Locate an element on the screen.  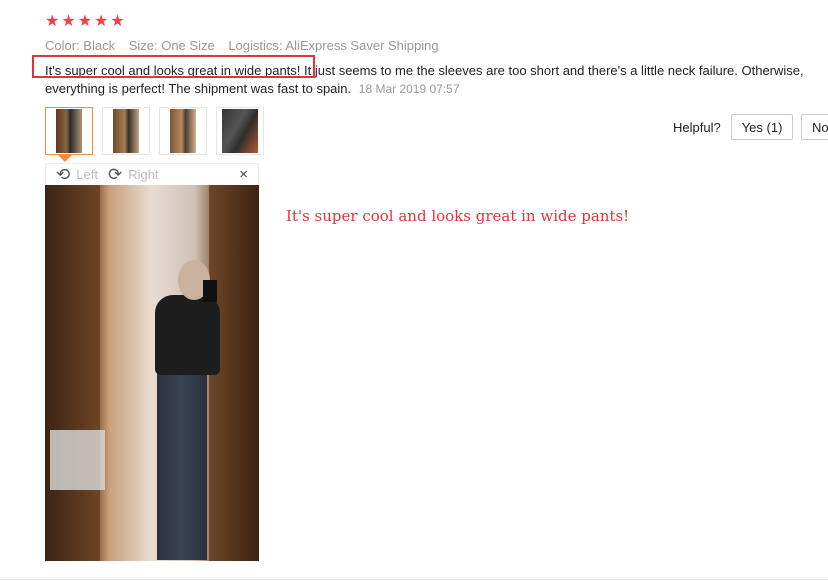
close-icon: × is located at coordinates (243, 174).